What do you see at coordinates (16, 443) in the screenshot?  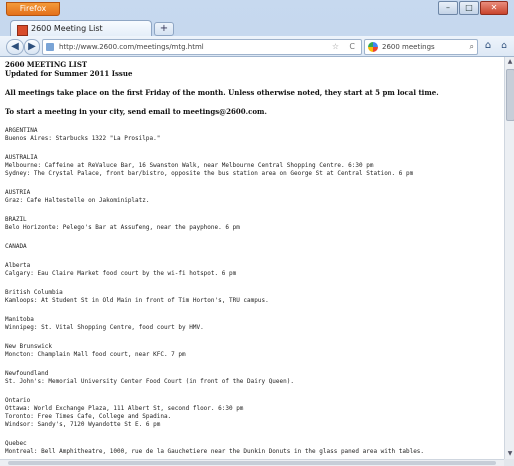 I see `region-name: Quebec` at bounding box center [16, 443].